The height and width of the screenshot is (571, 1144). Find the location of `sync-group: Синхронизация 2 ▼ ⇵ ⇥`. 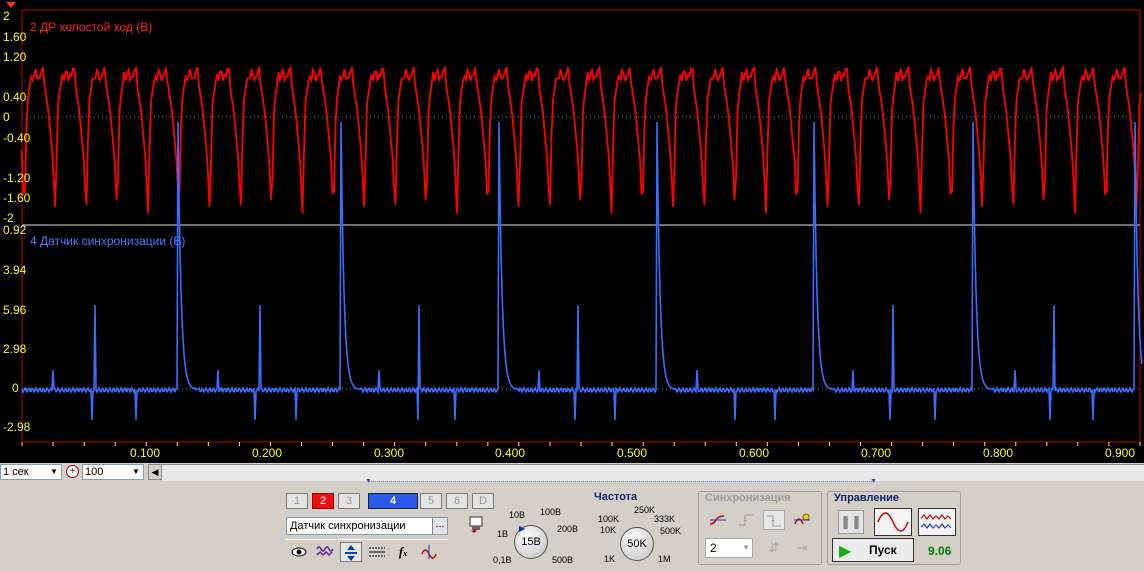

sync-group: Синхронизация 2 ▼ ⇵ ⇥ is located at coordinates (760, 528).